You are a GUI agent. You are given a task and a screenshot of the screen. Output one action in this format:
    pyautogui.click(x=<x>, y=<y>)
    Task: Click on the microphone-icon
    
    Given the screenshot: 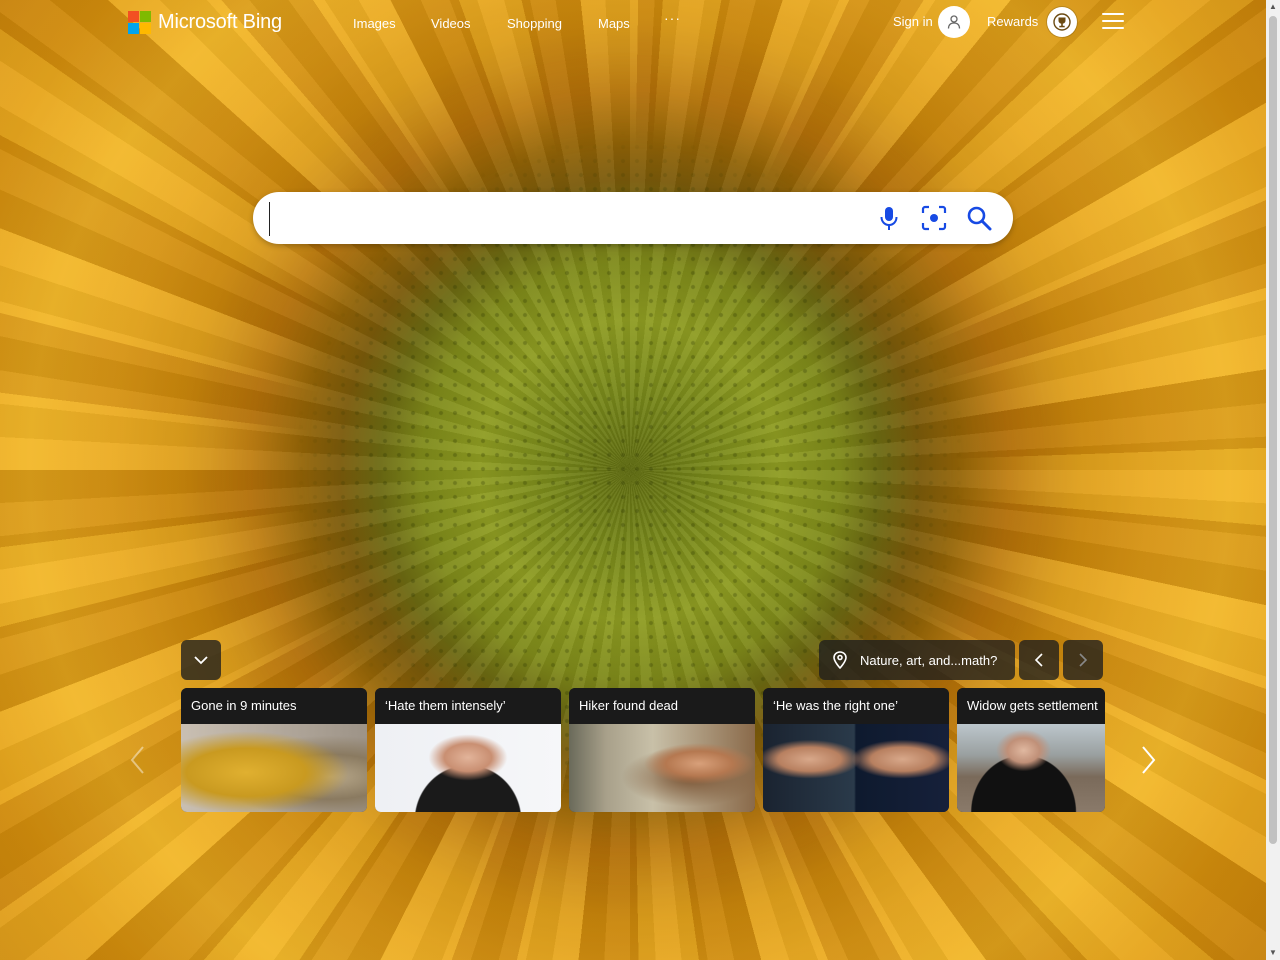 What is the action you would take?
    pyautogui.click(x=889, y=218)
    